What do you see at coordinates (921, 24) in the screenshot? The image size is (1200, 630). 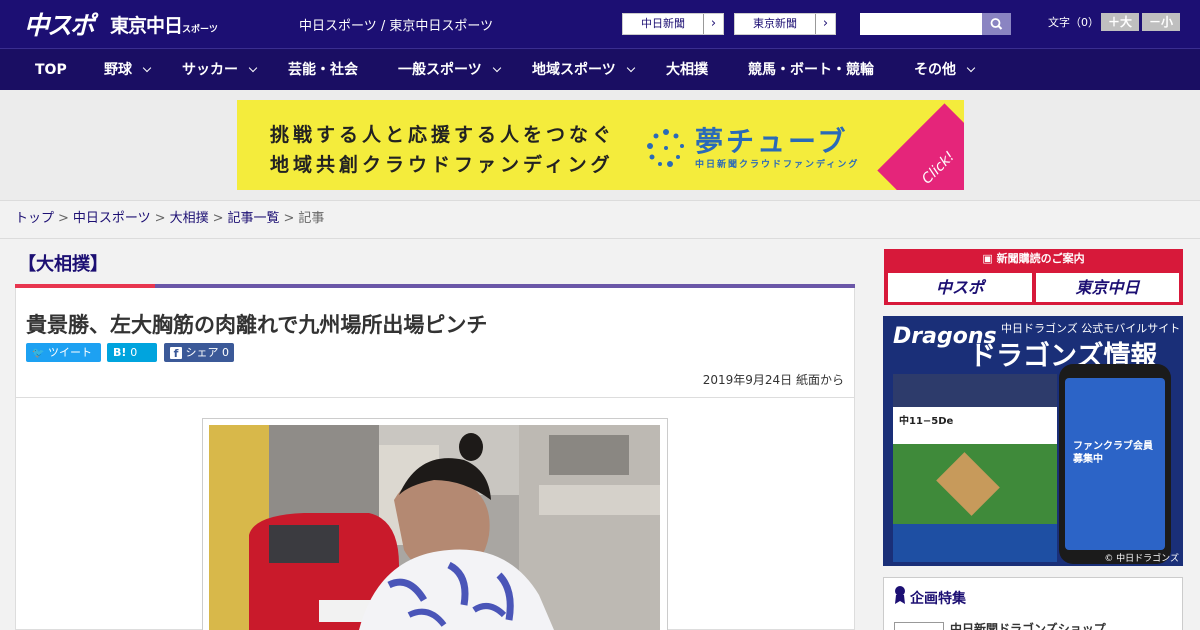 I see `search-input` at bounding box center [921, 24].